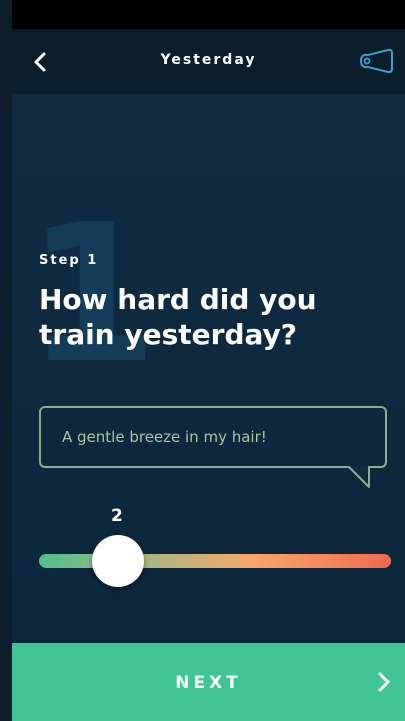 The height and width of the screenshot is (721, 405). What do you see at coordinates (69, 260) in the screenshot?
I see `step-label: Step 1` at bounding box center [69, 260].